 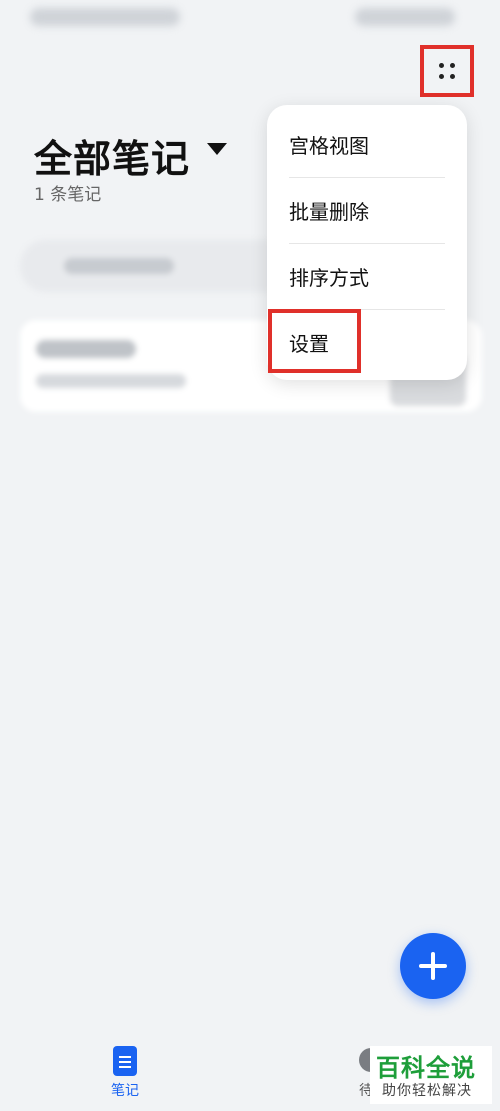 I want to click on note-count: 1 条笔记, so click(x=68, y=195).